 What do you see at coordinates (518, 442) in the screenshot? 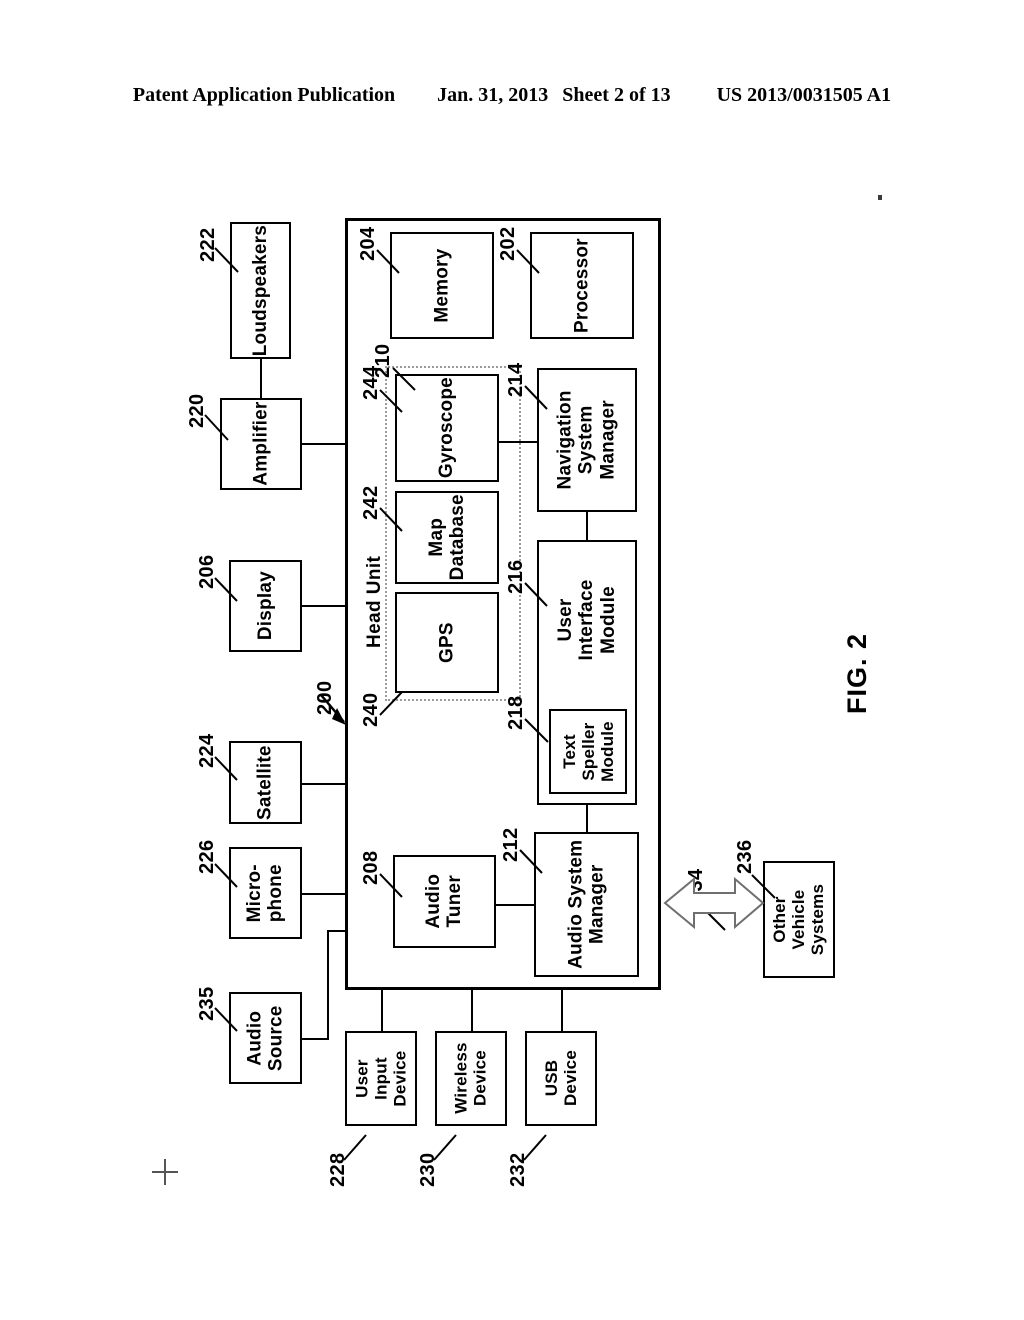
I see `line-sensors-navmanager` at bounding box center [518, 442].